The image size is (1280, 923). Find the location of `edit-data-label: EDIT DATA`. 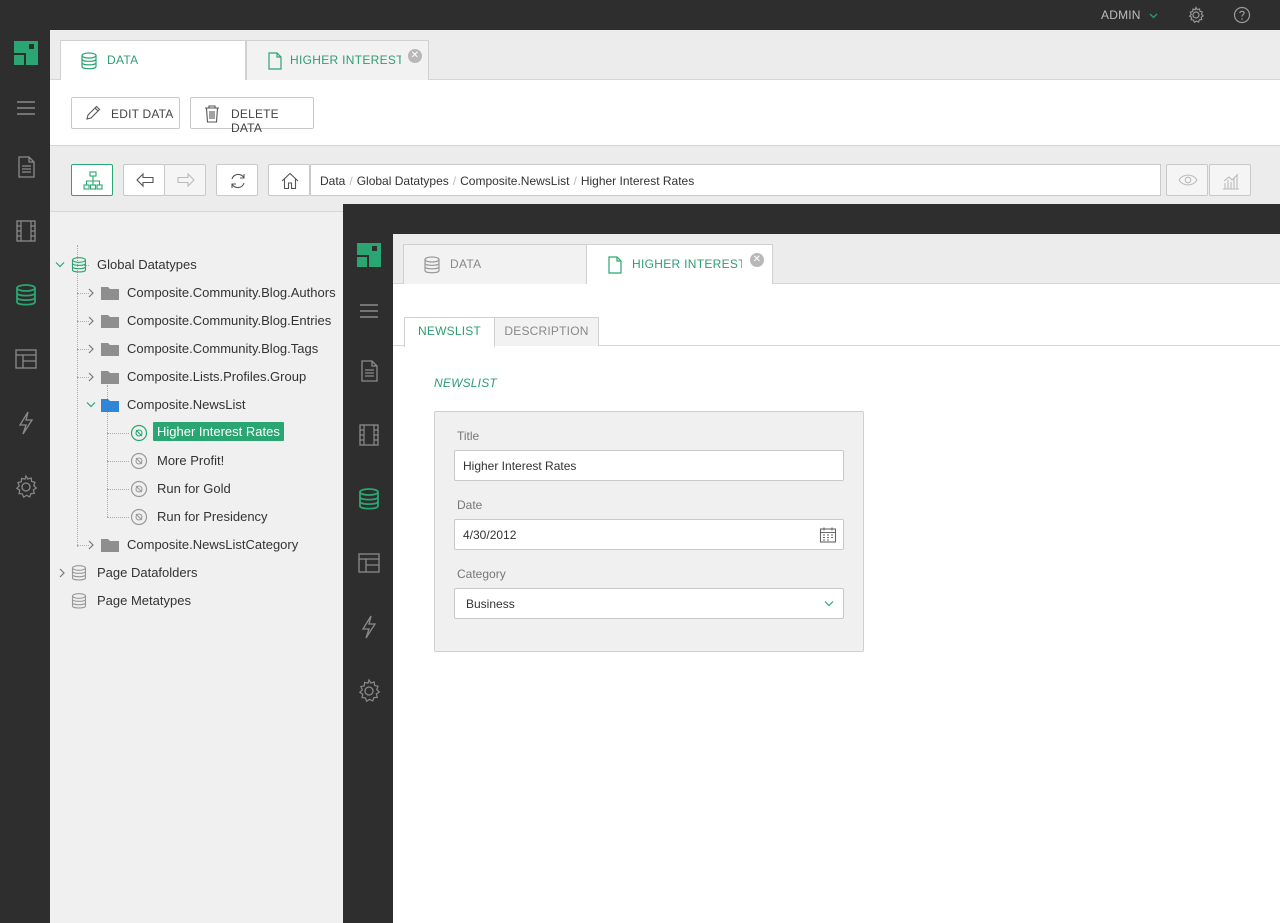

edit-data-label: EDIT DATA is located at coordinates (142, 114).